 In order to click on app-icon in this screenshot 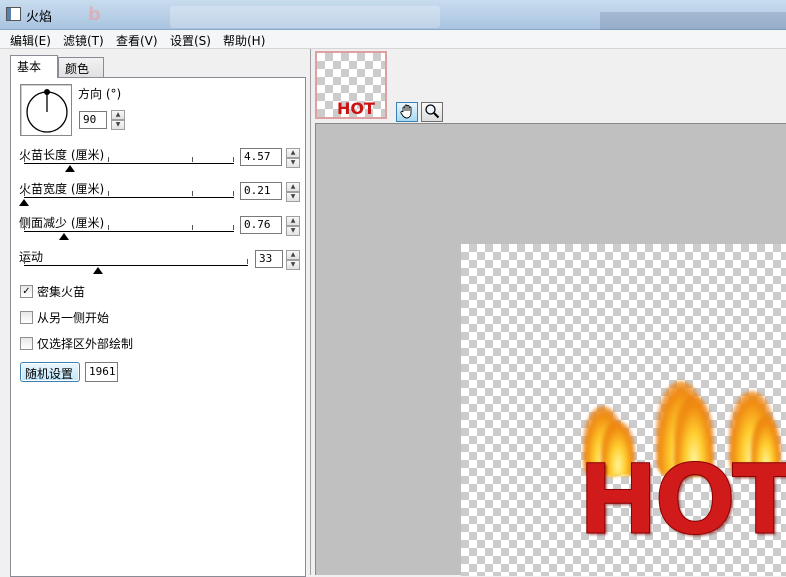, I will do `click(13, 14)`.